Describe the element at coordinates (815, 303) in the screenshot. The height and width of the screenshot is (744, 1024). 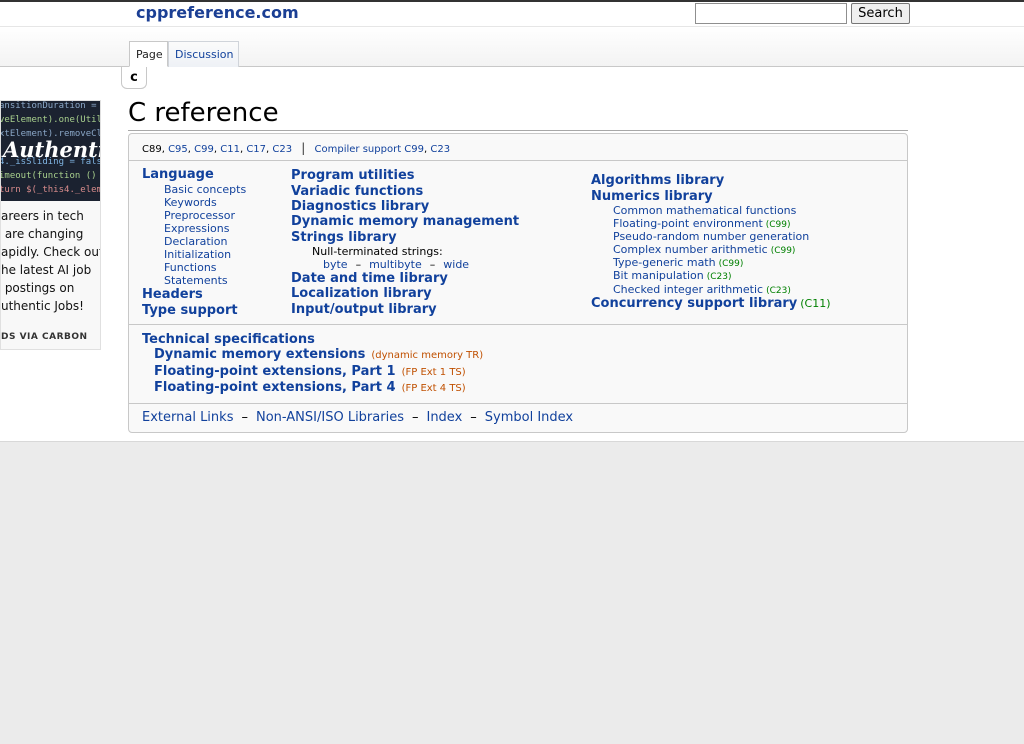
I see `version-tag: (C11)` at that location.